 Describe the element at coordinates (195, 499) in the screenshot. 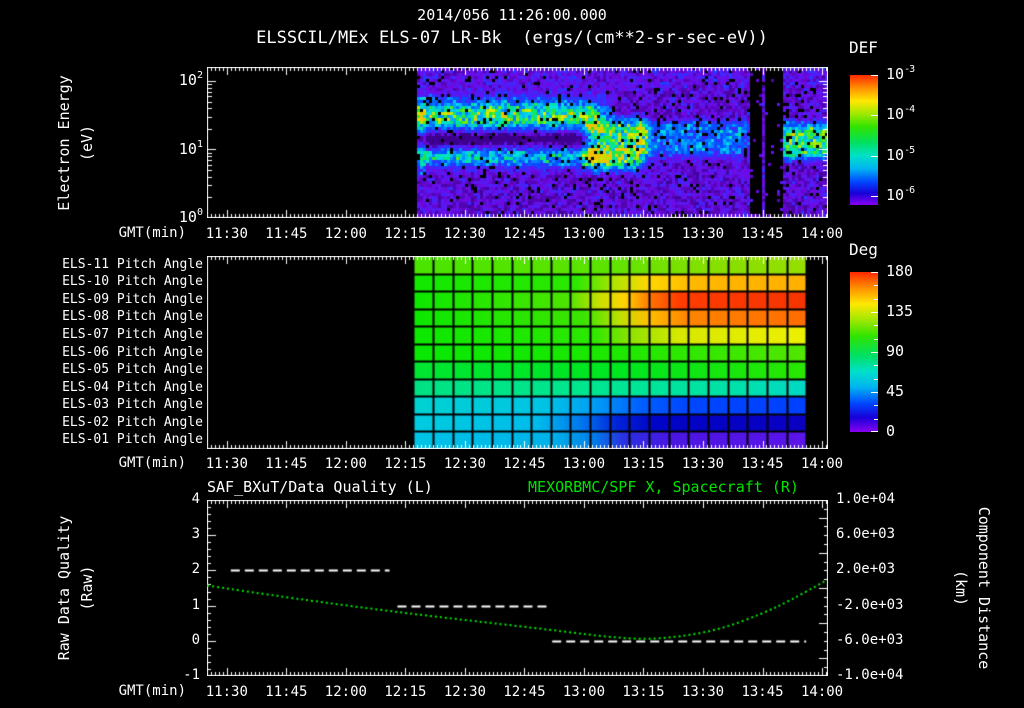

I see `quality-tick-label: 4` at that location.